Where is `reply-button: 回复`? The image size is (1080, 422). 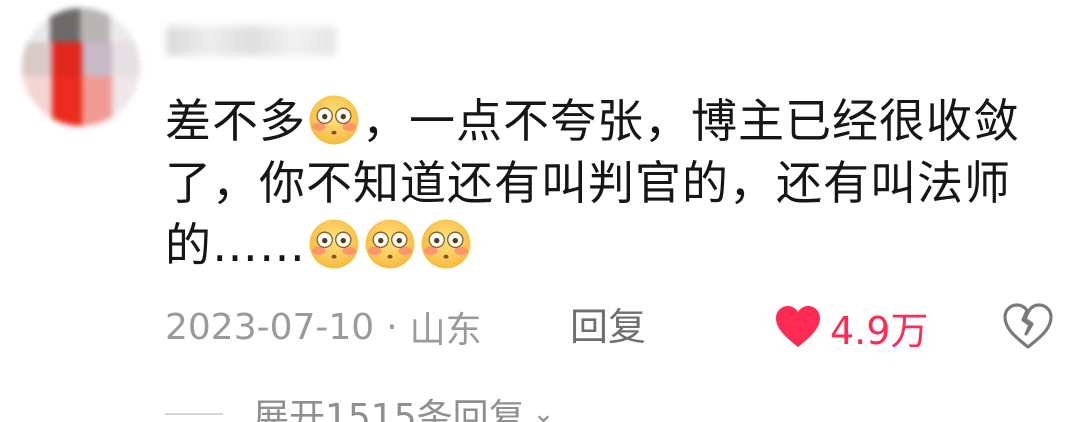
reply-button: 回复 is located at coordinates (608, 327).